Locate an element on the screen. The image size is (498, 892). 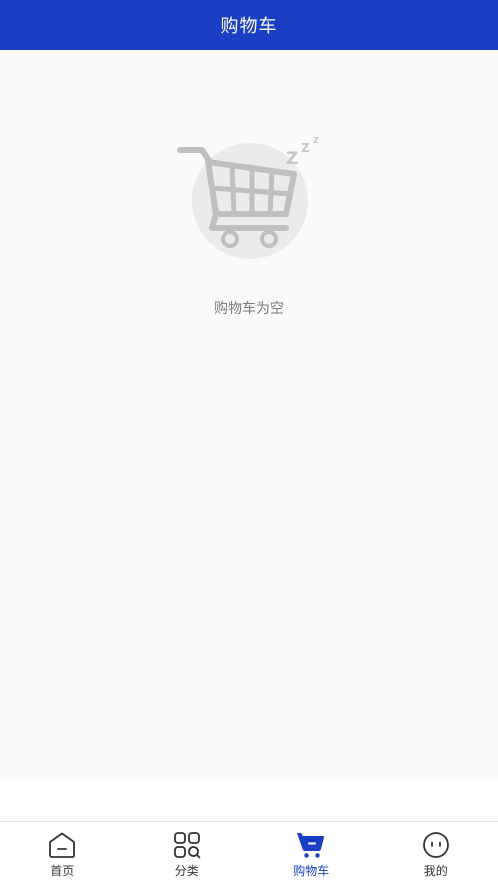
empty-cart-icon: Z Z Z is located at coordinates (248, 197).